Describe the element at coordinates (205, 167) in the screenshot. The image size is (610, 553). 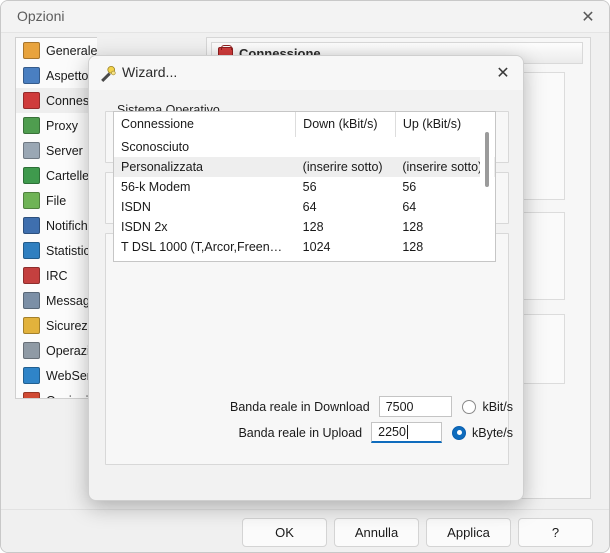
I see `table-cell-name: Personalizzata` at that location.